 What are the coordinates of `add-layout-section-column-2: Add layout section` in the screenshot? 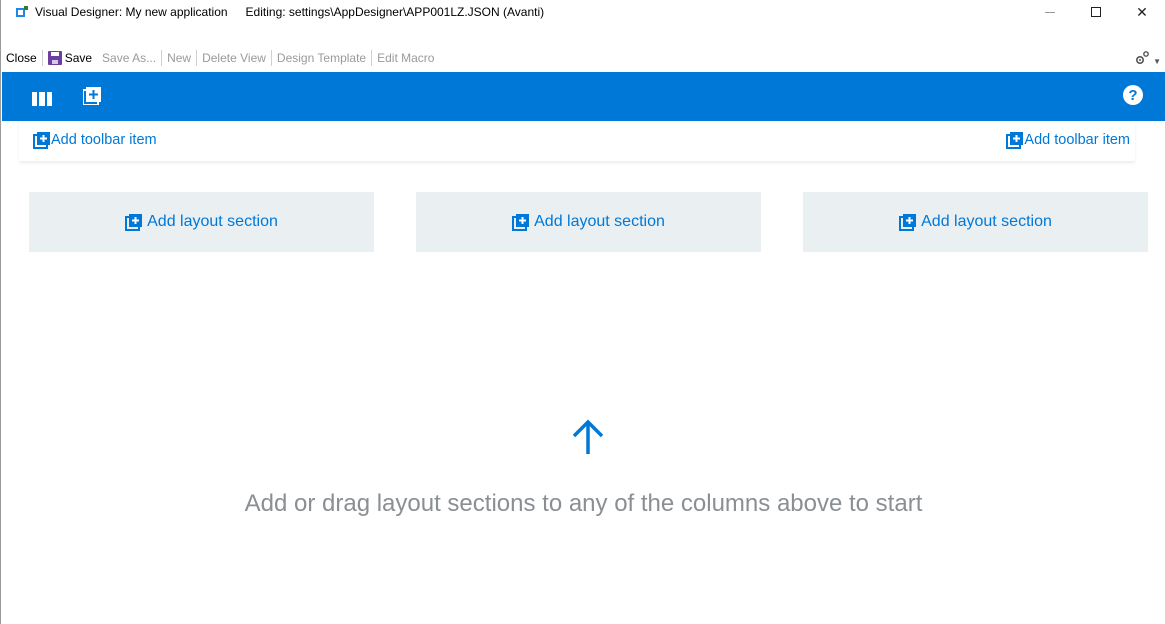 It's located at (588, 222).